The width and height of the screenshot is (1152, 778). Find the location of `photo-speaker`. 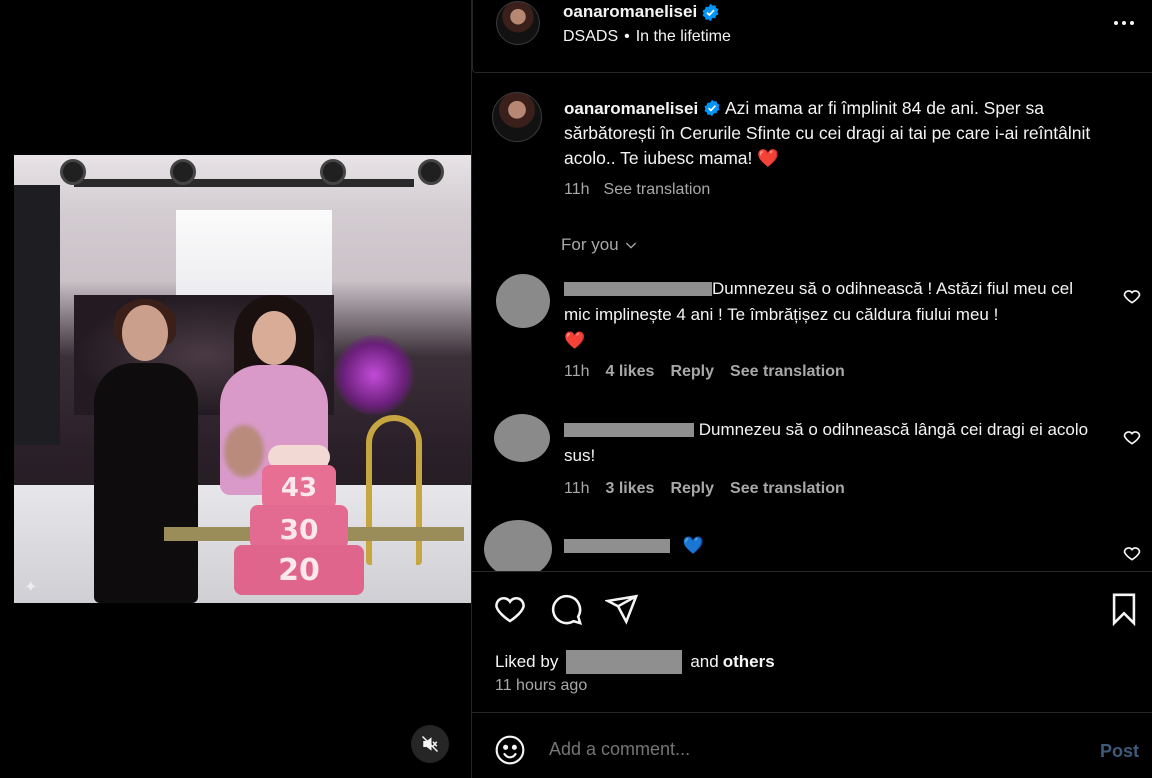

photo-speaker is located at coordinates (37, 315).